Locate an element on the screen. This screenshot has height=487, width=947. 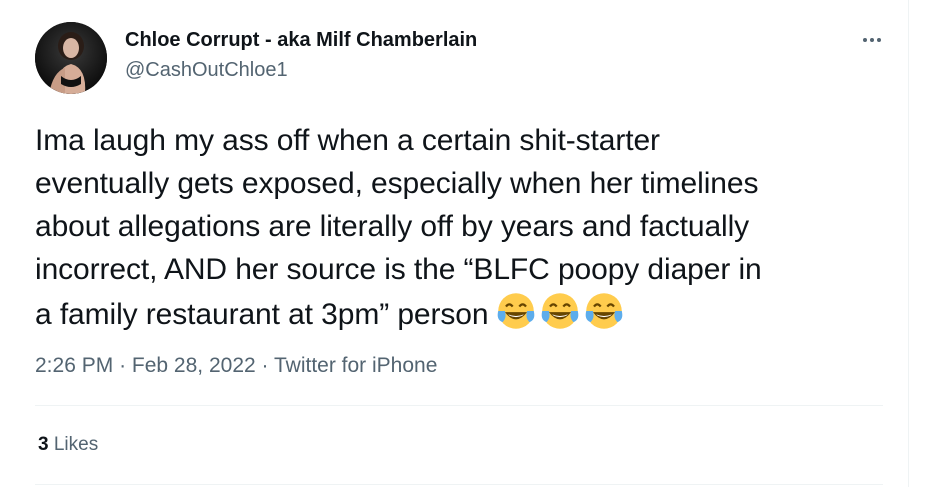
tweet-source-link: Twitter for iPhone is located at coordinates (355, 365).